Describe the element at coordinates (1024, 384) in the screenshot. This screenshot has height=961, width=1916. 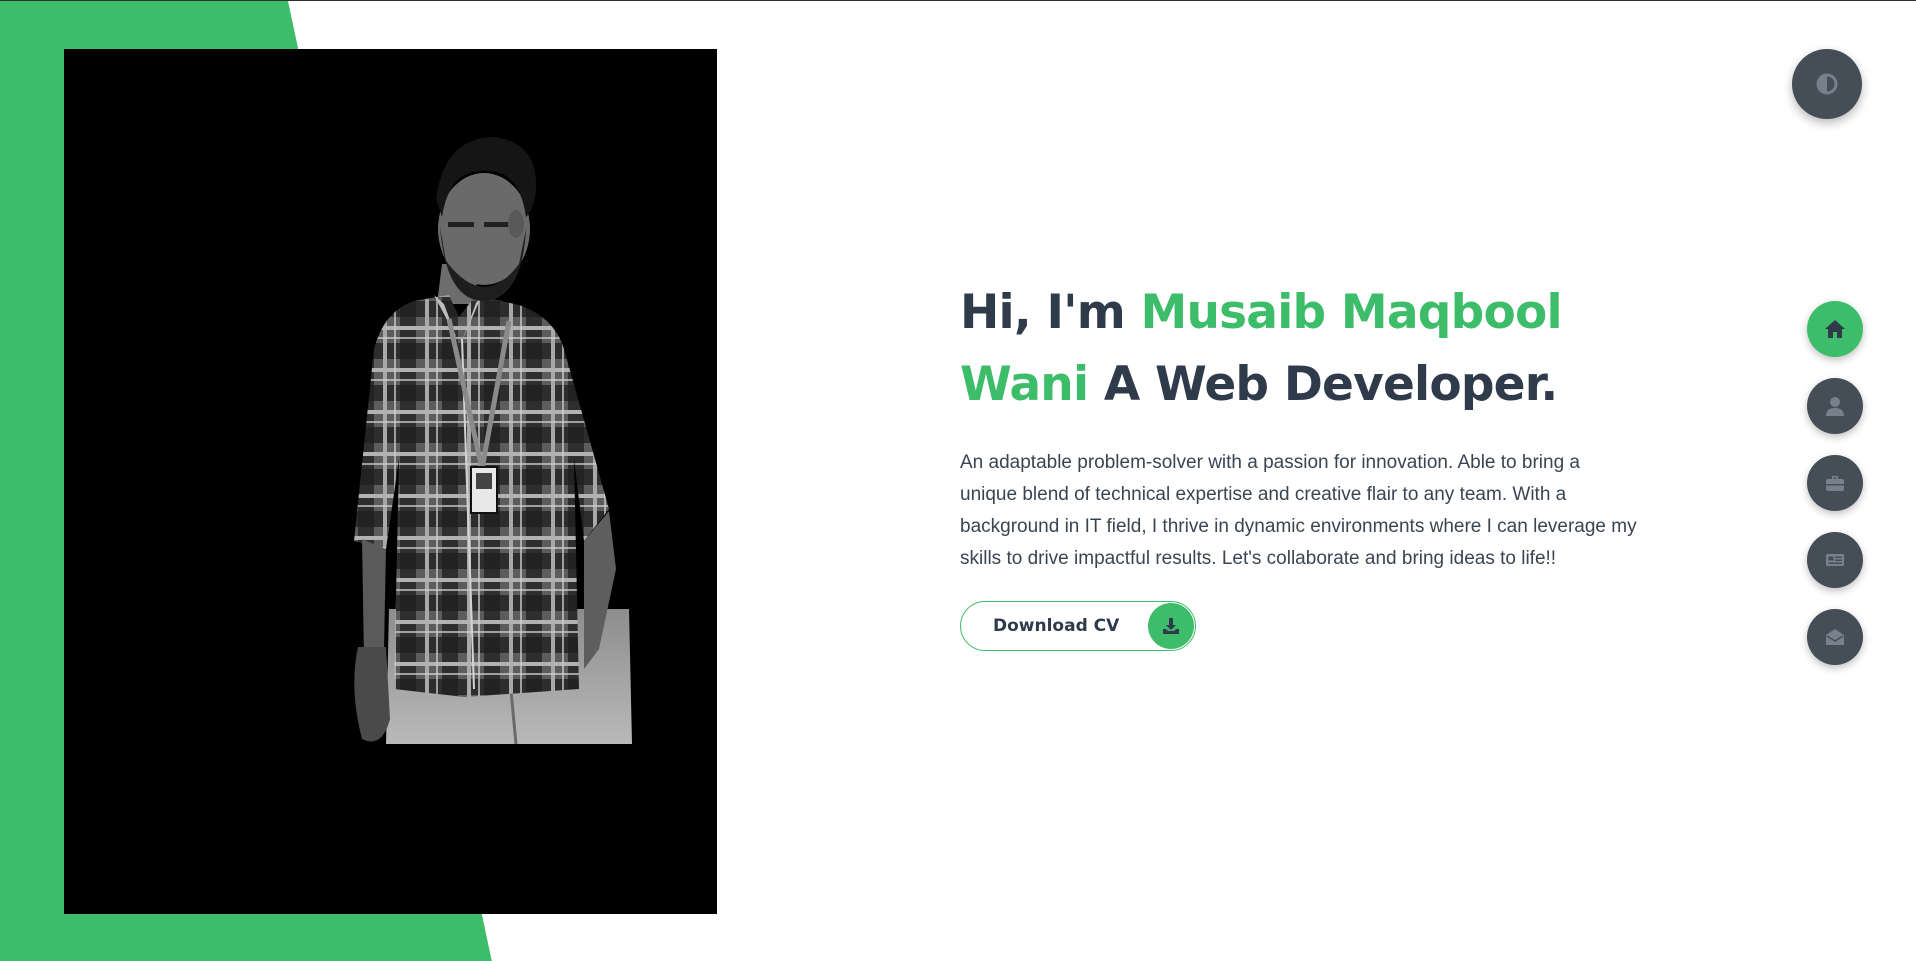
I see `headline-name-line-2: Wani` at that location.